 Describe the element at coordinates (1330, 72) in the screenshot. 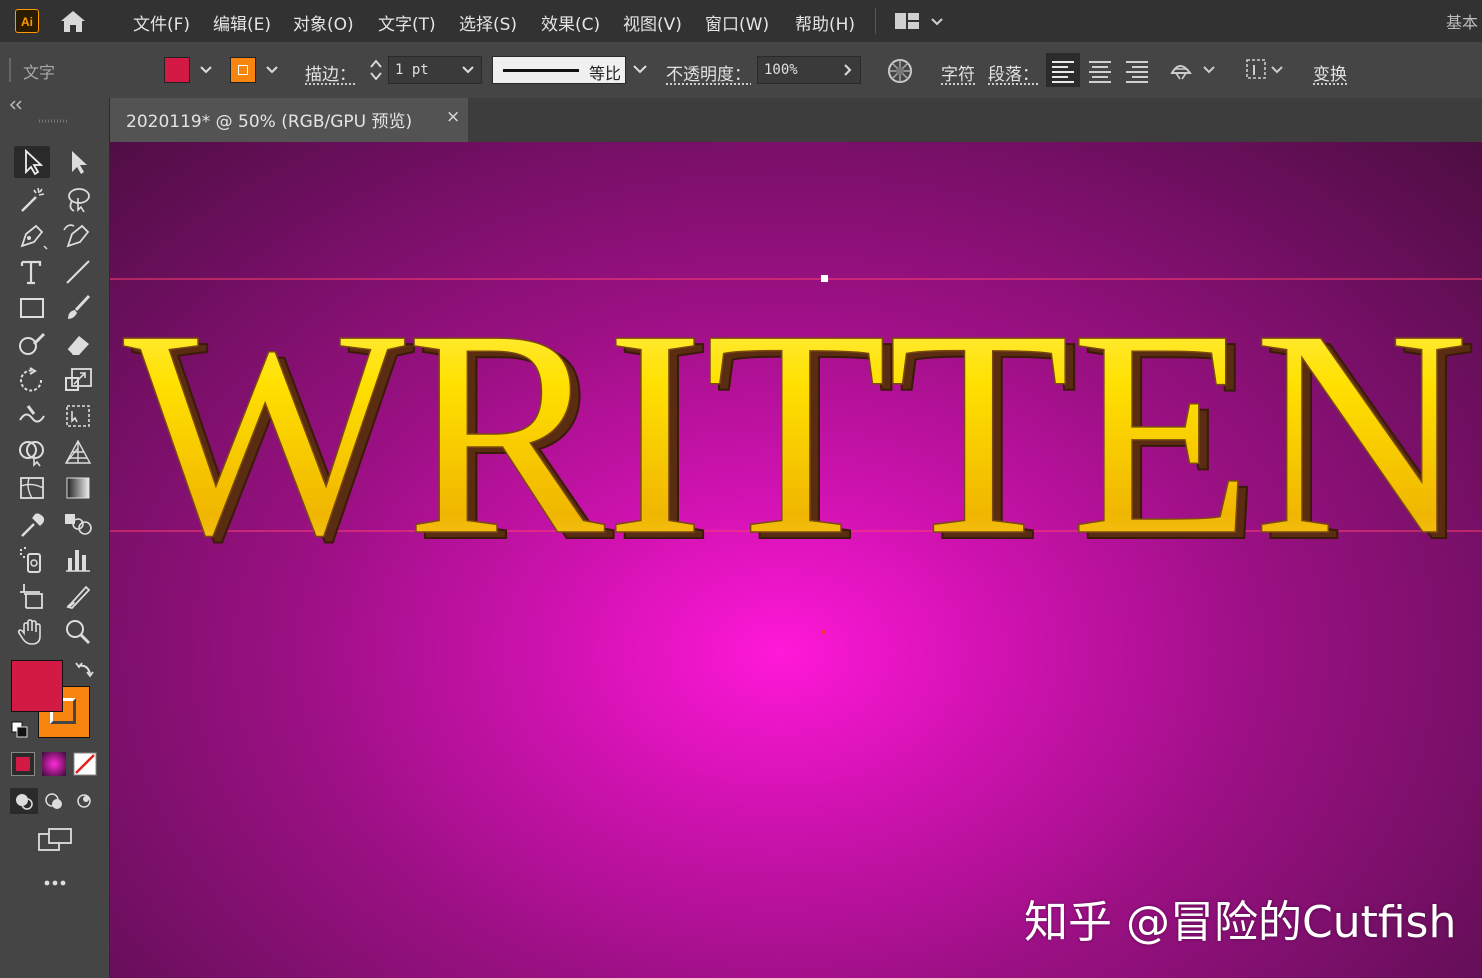

I see `transform-panel-link: 变换` at that location.